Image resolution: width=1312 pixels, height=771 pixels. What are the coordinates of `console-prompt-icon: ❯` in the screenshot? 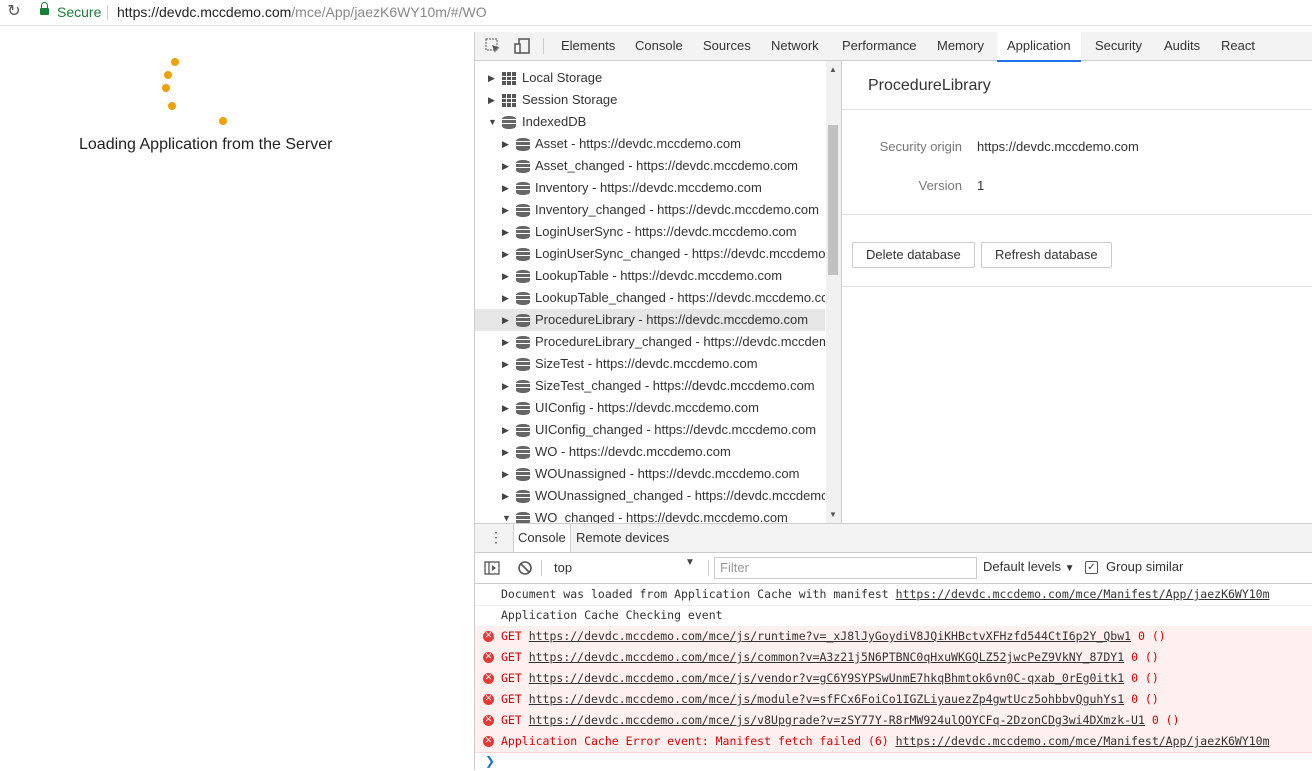 It's located at (490, 761).